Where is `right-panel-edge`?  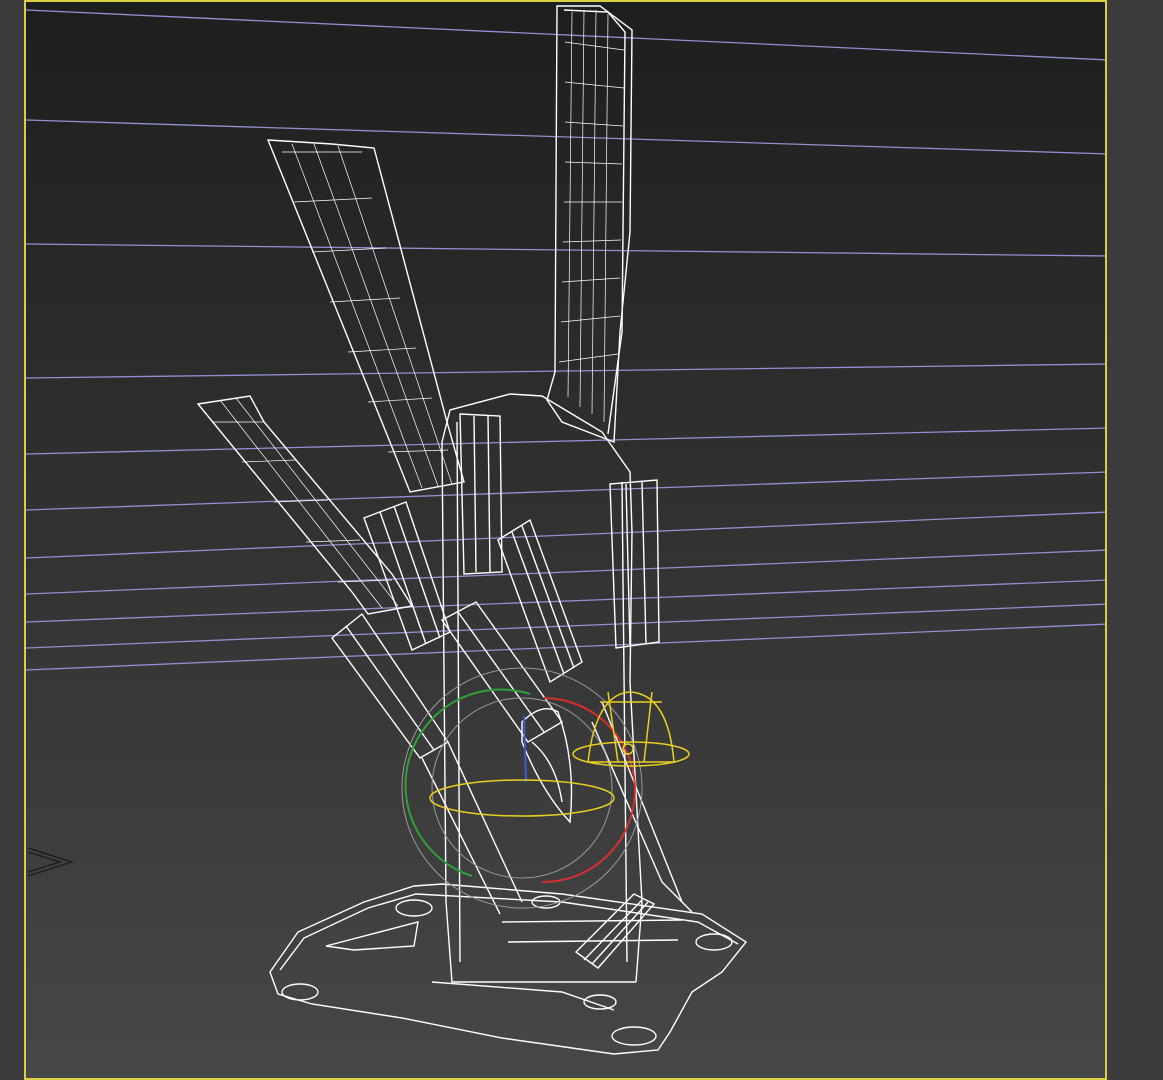
right-panel-edge is located at coordinates (1135, 540).